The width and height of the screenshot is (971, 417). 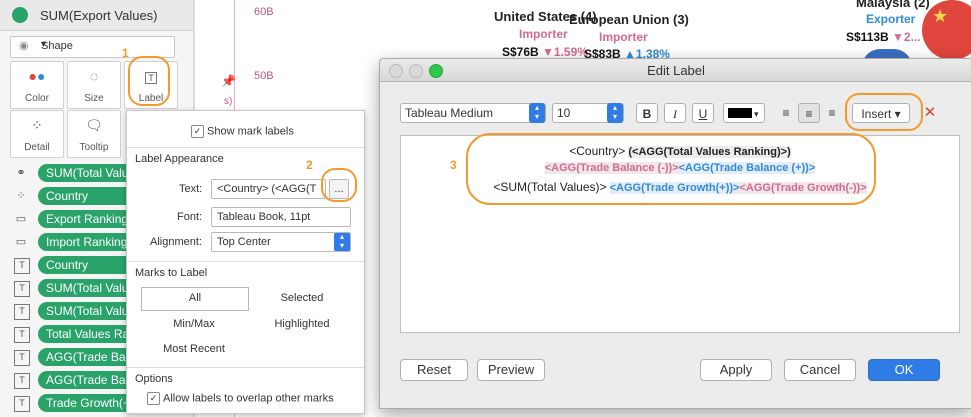 What do you see at coordinates (671, 169) in the screenshot?
I see `callout-ring-editor` at bounding box center [671, 169].